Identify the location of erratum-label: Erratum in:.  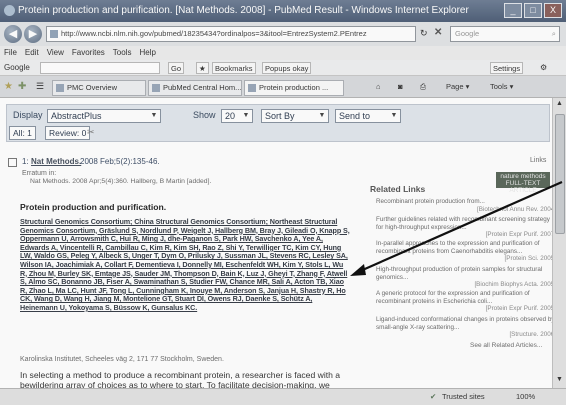
(39, 173).